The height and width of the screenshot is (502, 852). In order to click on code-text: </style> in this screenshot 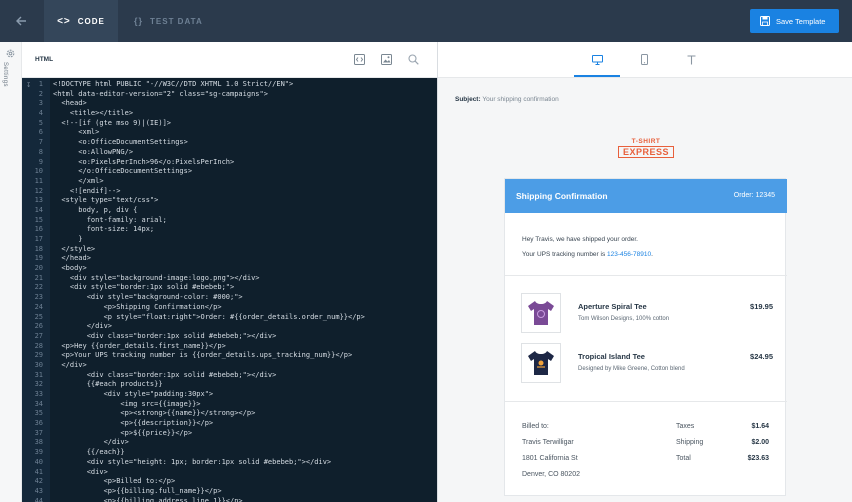, I will do `click(74, 248)`.